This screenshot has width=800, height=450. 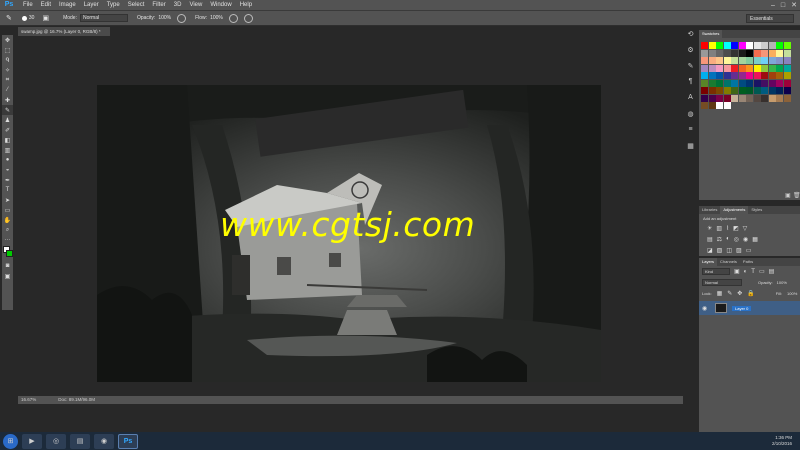 I want to click on menu-help: Help, so click(x=246, y=5).